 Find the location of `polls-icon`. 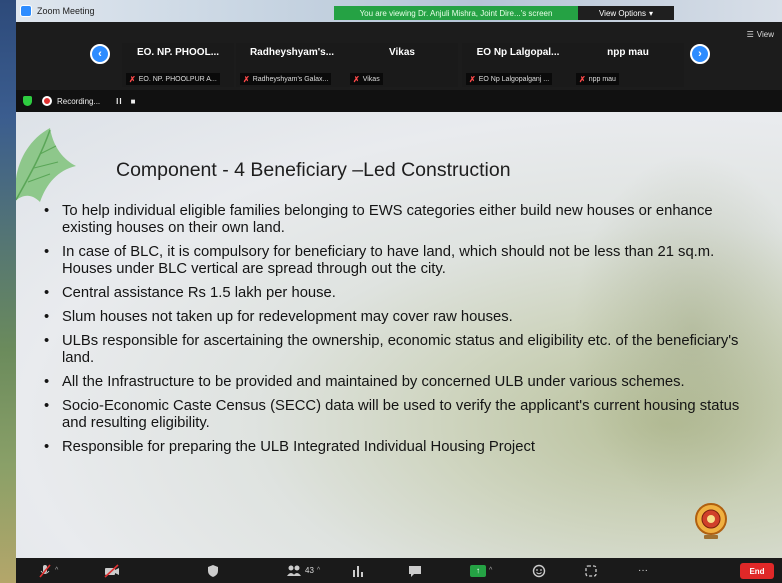

polls-icon is located at coordinates (358, 571).